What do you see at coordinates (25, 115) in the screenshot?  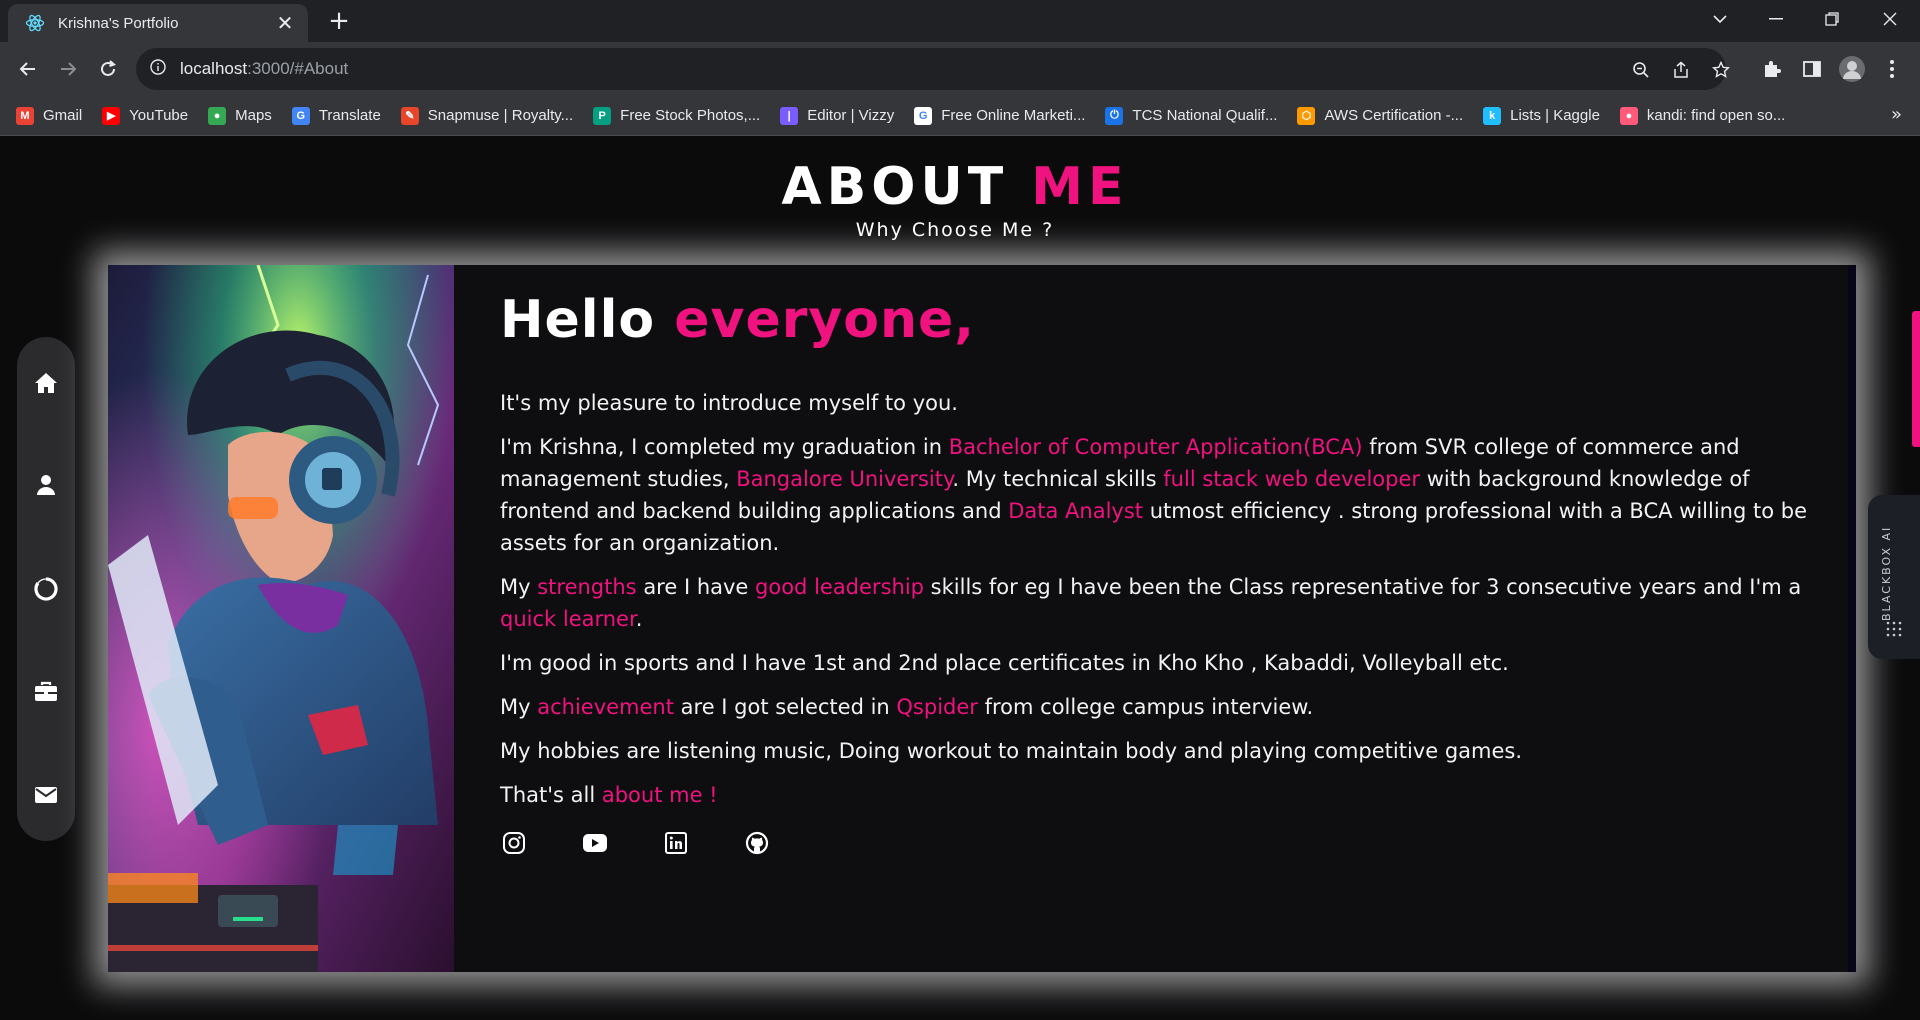 I see `bookmark-favicon-icon: M` at bounding box center [25, 115].